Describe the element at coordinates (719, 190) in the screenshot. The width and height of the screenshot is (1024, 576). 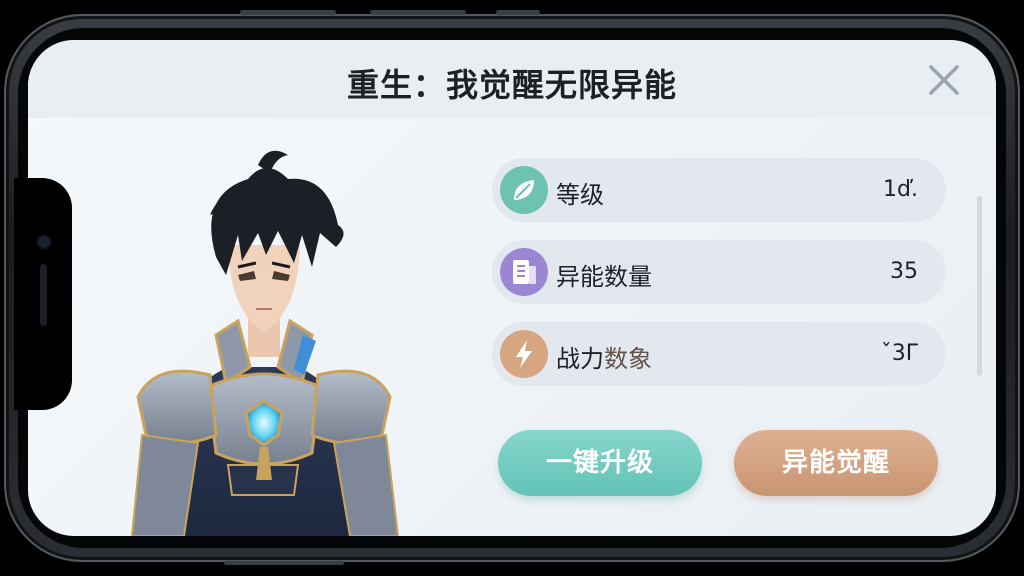
I see `stat-row-level: 等级 1ď.` at that location.